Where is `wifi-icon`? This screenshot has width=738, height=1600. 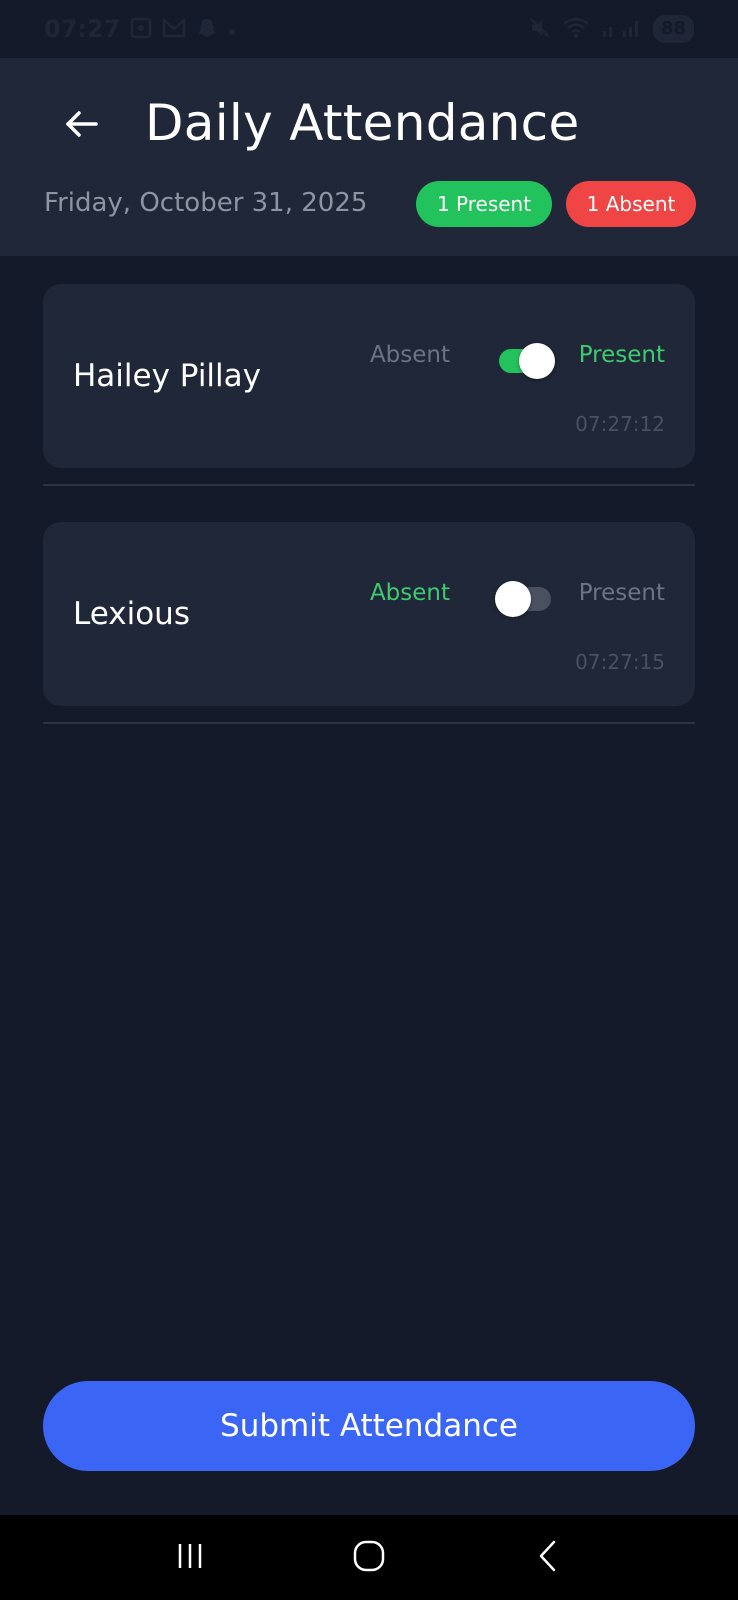 wifi-icon is located at coordinates (576, 29).